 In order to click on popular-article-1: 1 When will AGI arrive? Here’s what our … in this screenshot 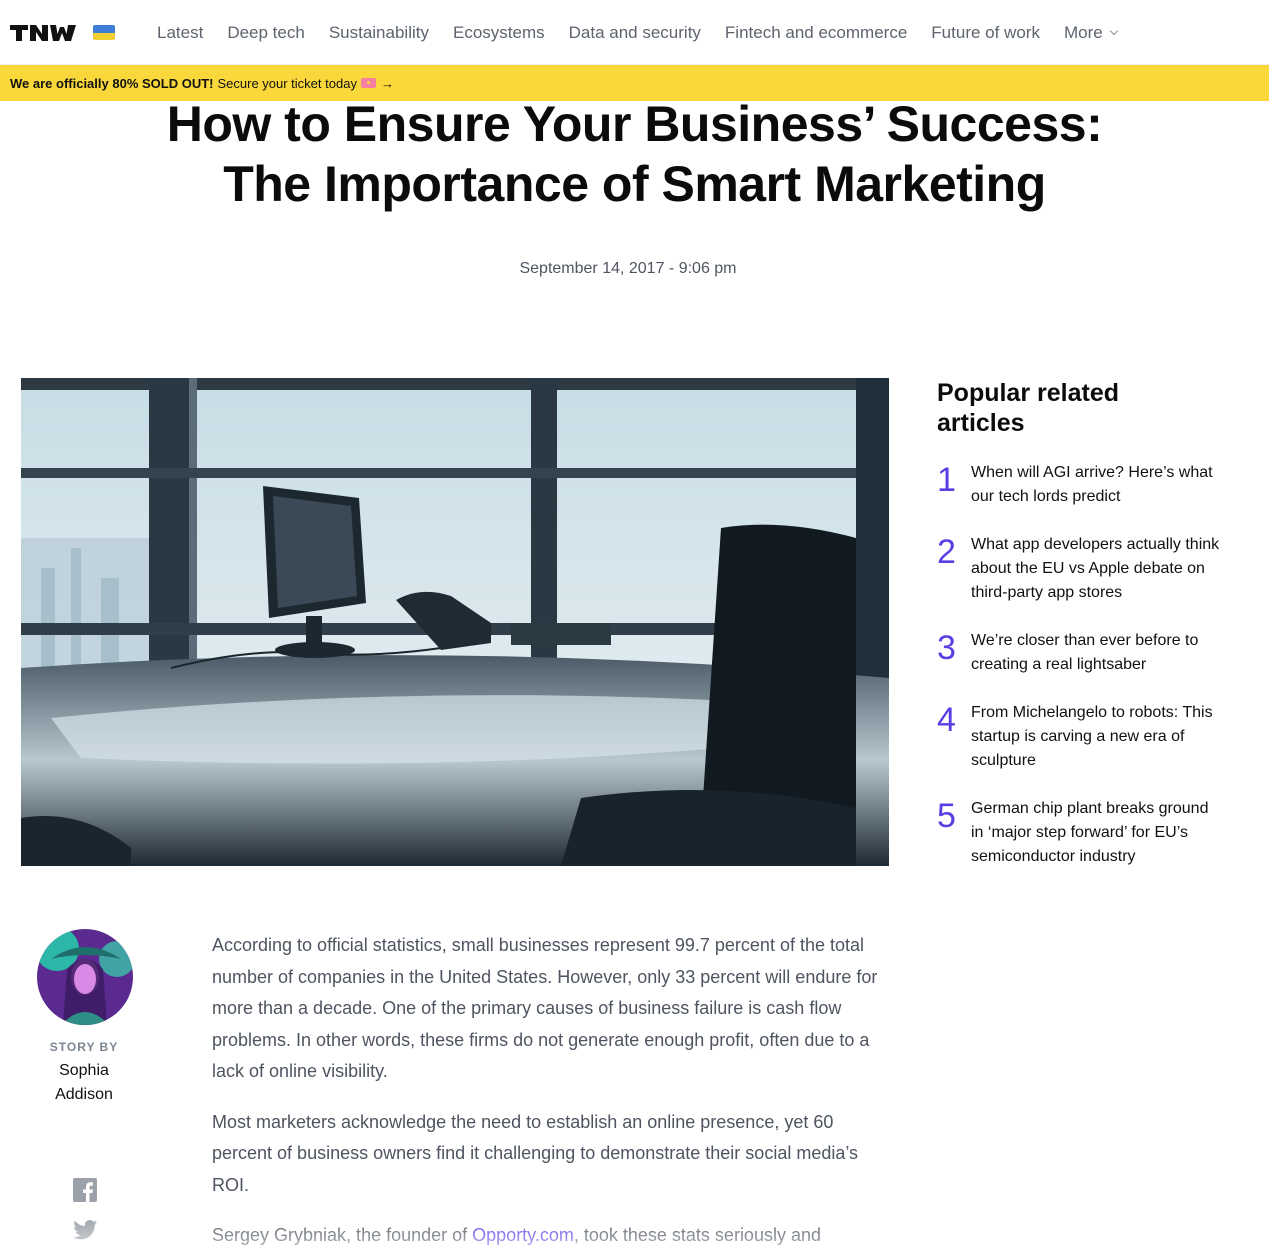, I will do `click(1087, 485)`.